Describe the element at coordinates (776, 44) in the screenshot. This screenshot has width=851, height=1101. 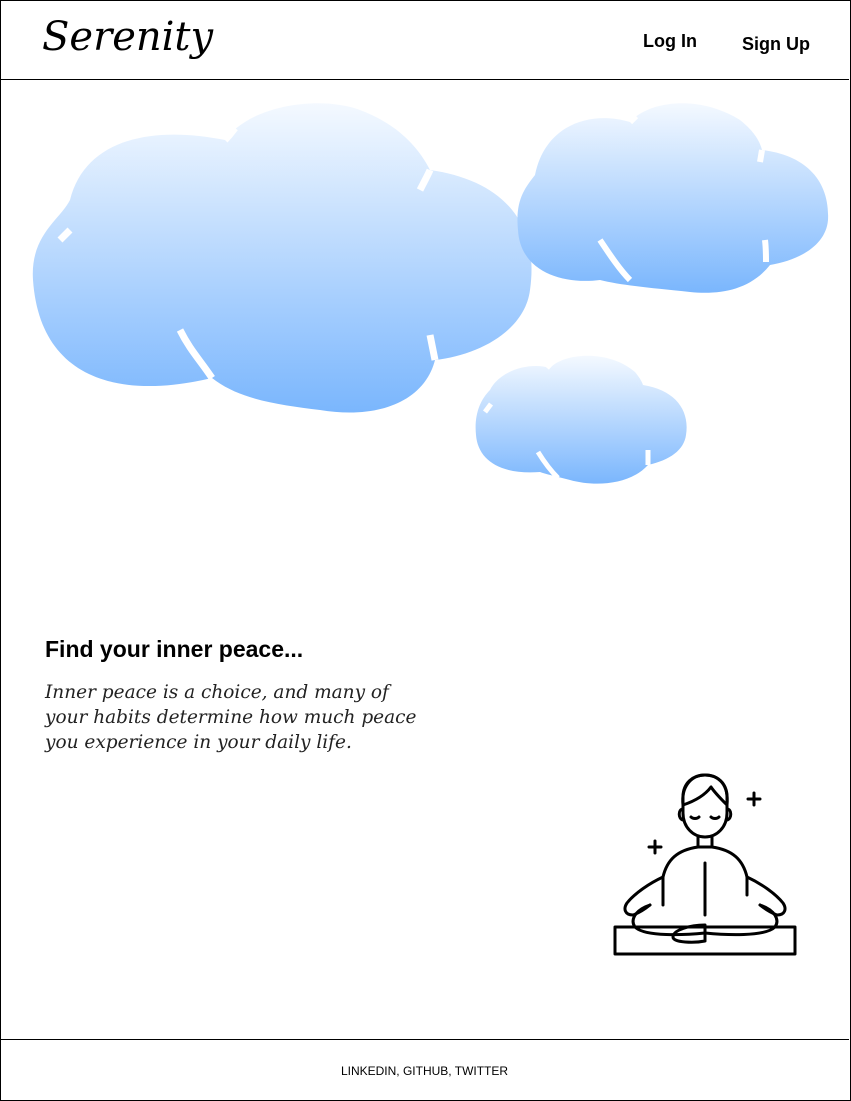
I see `signup-link: Sign Up` at that location.